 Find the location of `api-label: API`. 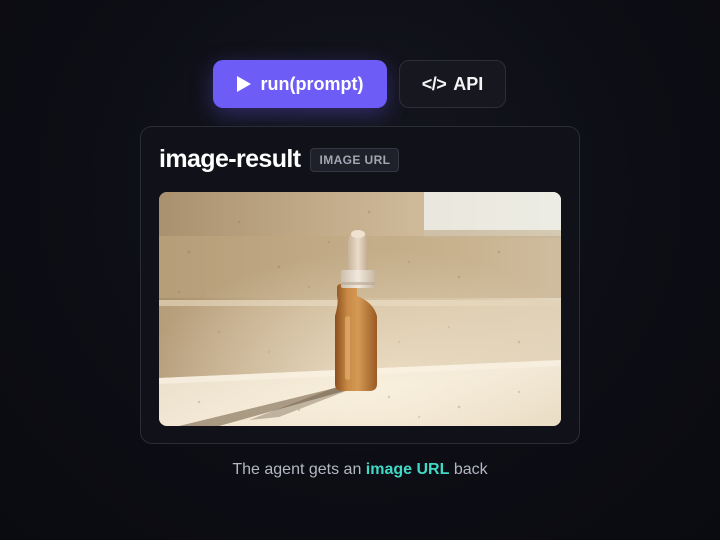

api-label: API is located at coordinates (468, 83).